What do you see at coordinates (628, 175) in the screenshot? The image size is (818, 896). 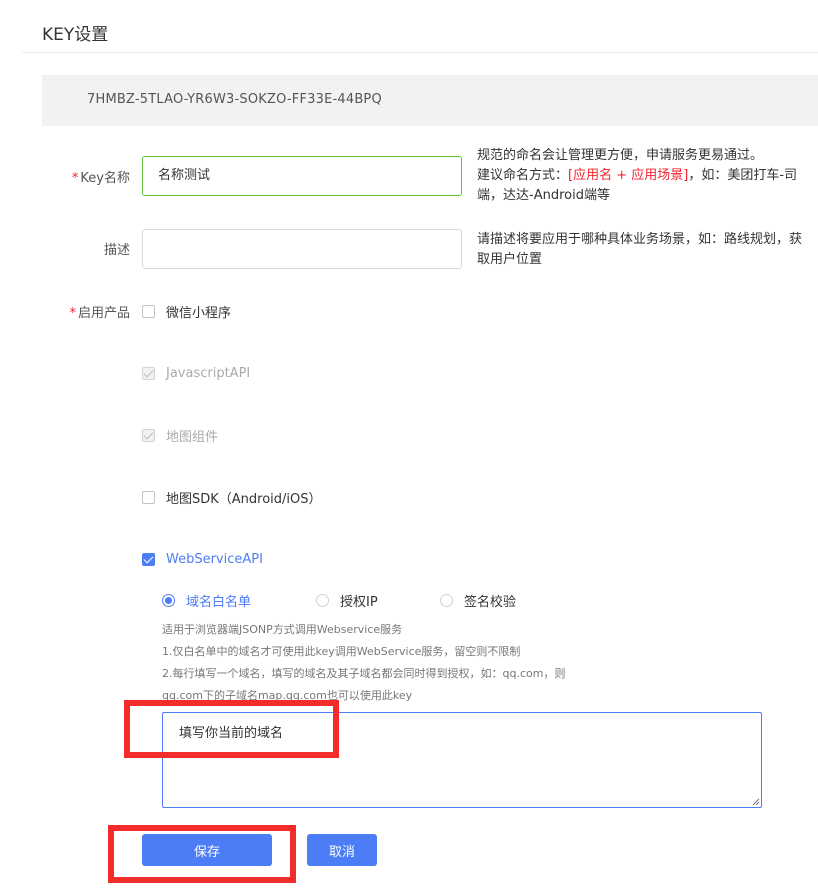 I see `hint-naming-pattern: [应用名 + 应用场景]` at bounding box center [628, 175].